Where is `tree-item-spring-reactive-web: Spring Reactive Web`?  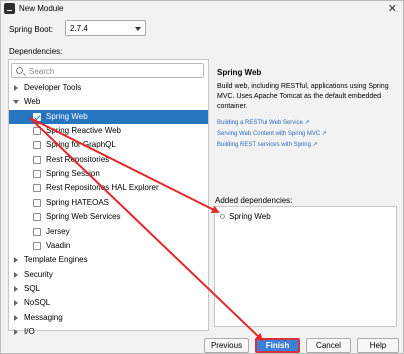
tree-item-spring-reactive-web: Spring Reactive Web is located at coordinates (108, 131).